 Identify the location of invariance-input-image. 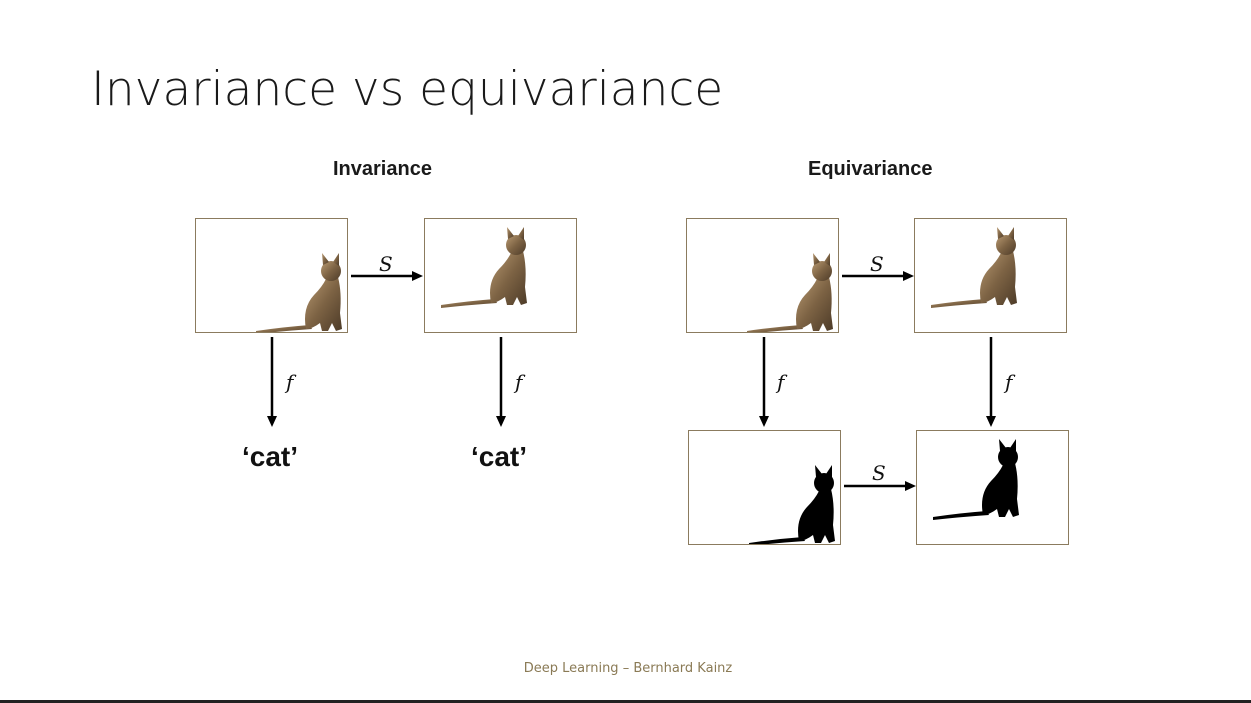
(271, 275).